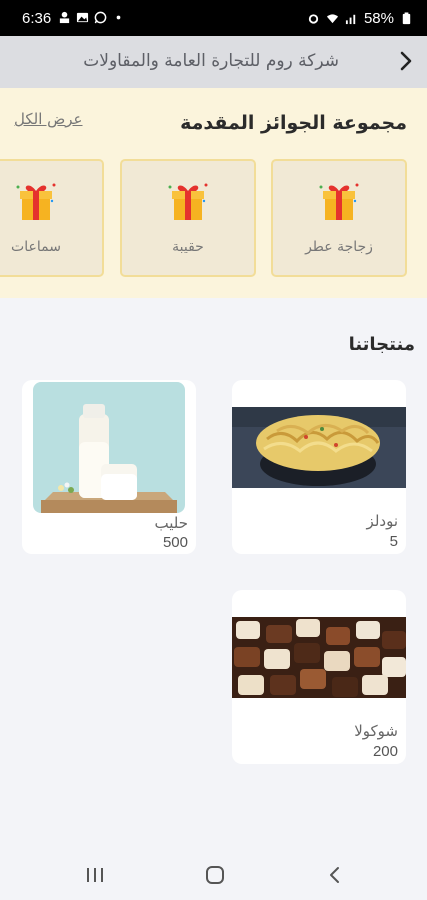  I want to click on wifi-icon, so click(332, 19).